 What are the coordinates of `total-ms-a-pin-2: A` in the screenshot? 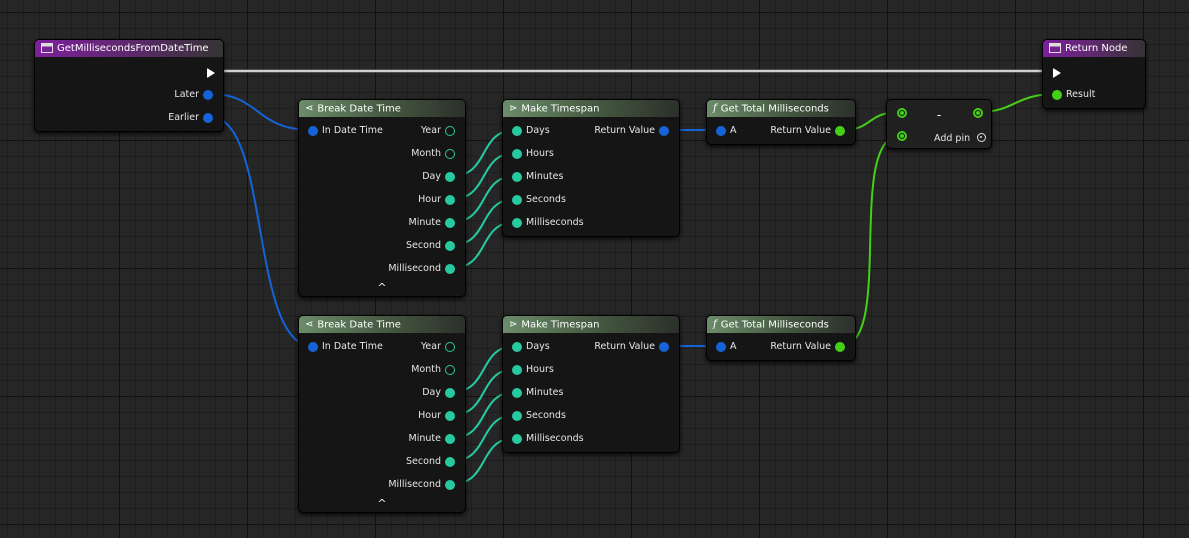 It's located at (731, 347).